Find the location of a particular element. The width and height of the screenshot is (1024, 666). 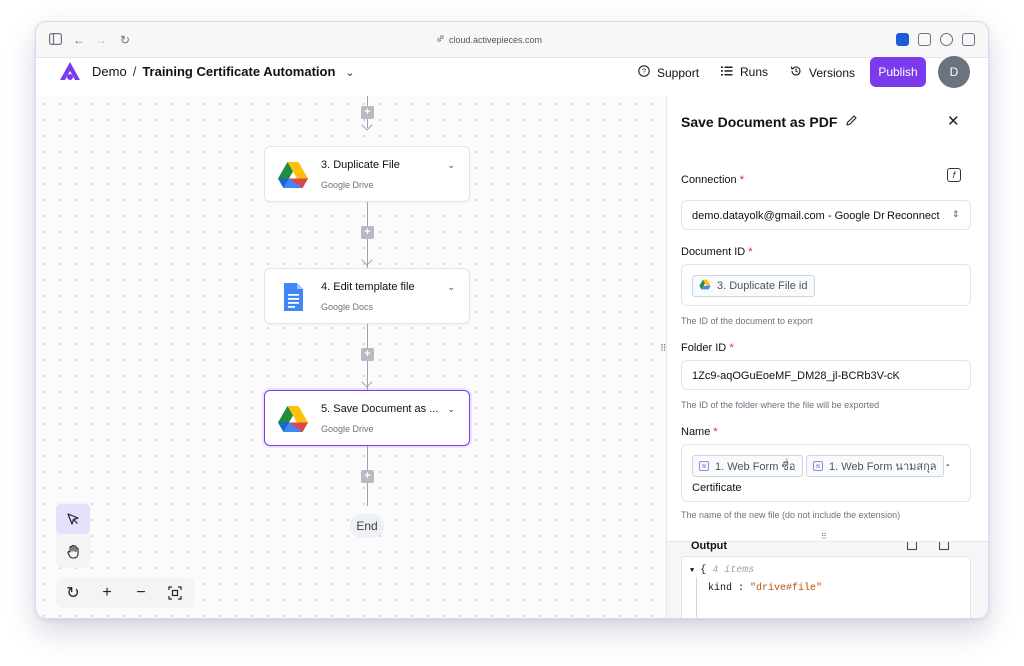

variable-chip: ≋ 1. Web Form นามสกุล is located at coordinates (875, 466).